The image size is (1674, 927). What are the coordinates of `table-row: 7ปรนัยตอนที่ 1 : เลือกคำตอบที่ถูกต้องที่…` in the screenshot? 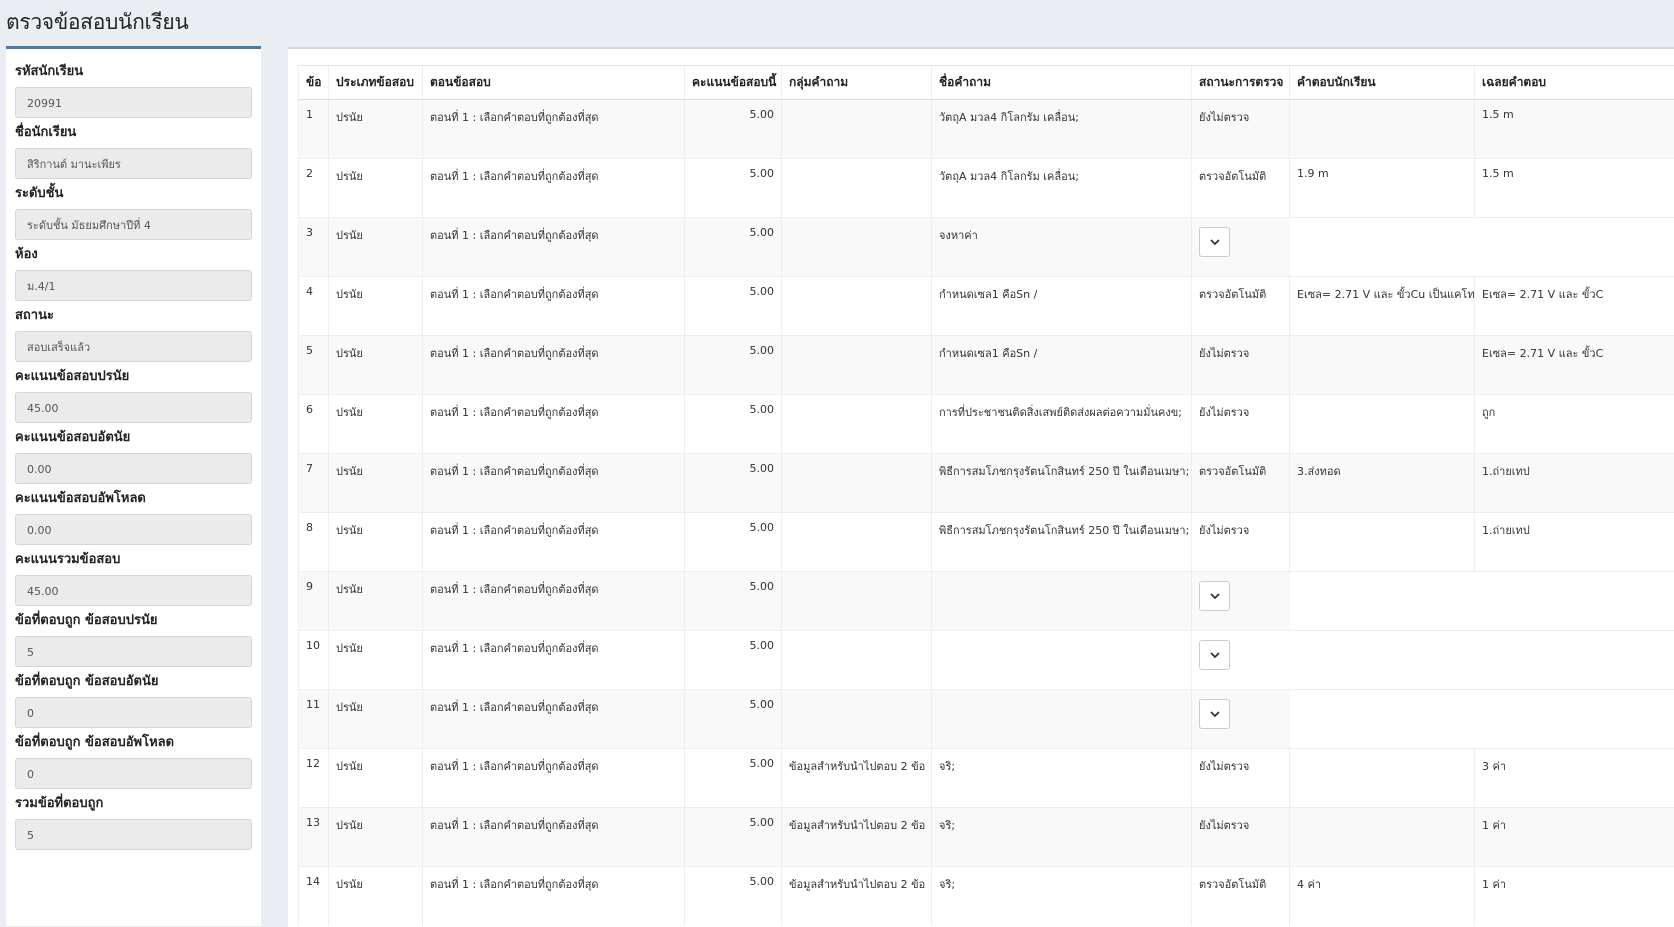 It's located at (986, 483).